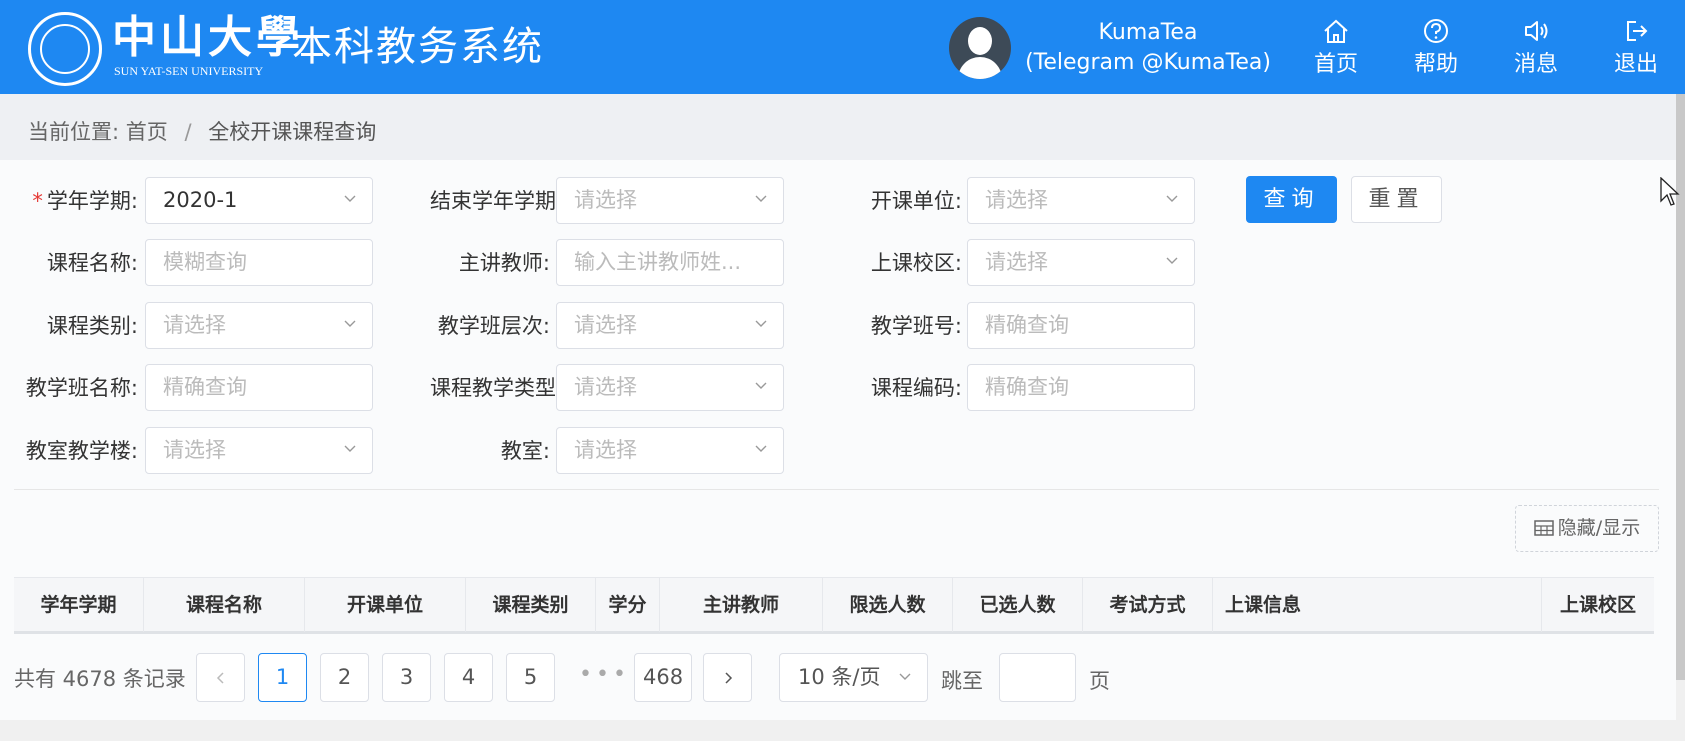 This screenshot has height=741, width=1685. I want to click on table-icon, so click(1544, 528).